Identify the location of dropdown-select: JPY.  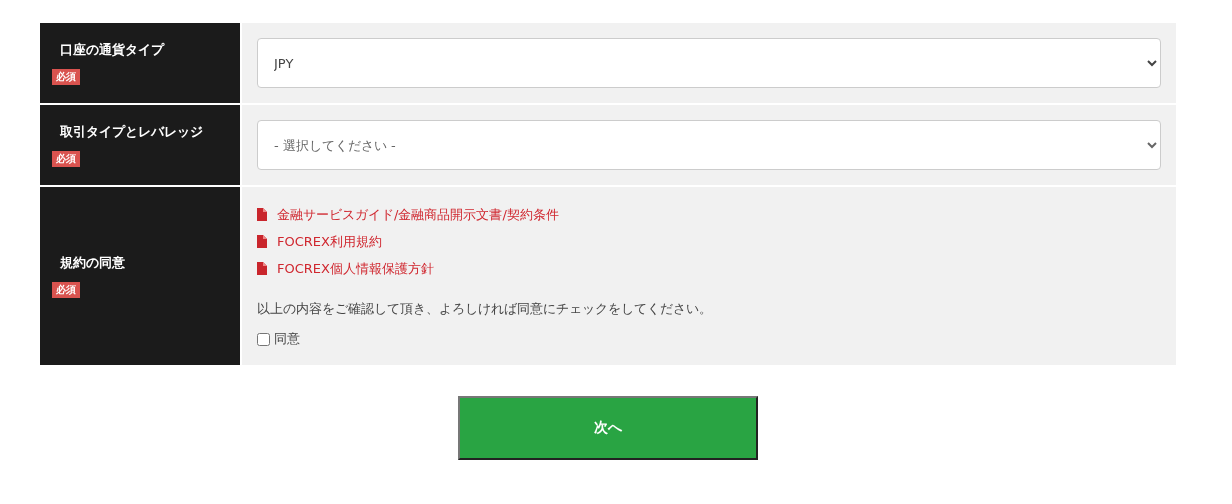
(709, 63).